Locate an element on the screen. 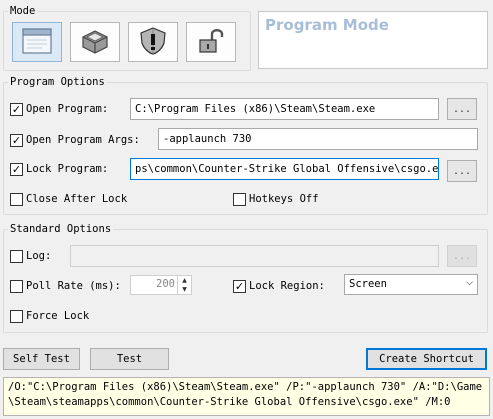  mode-warning-button is located at coordinates (153, 42).